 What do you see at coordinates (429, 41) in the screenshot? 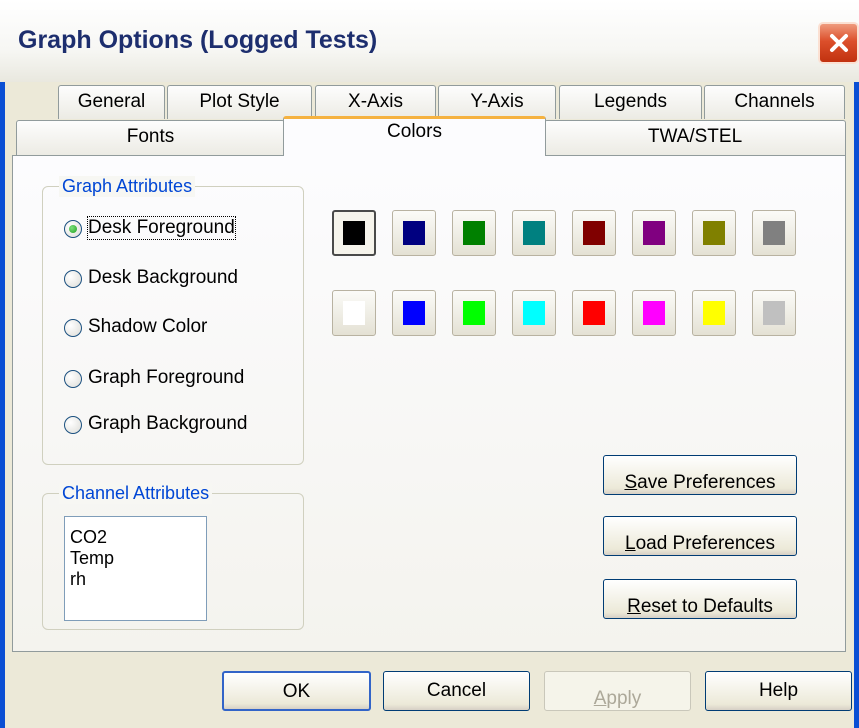
I see `title-bar: Graph Options (Logged Tests)` at bounding box center [429, 41].